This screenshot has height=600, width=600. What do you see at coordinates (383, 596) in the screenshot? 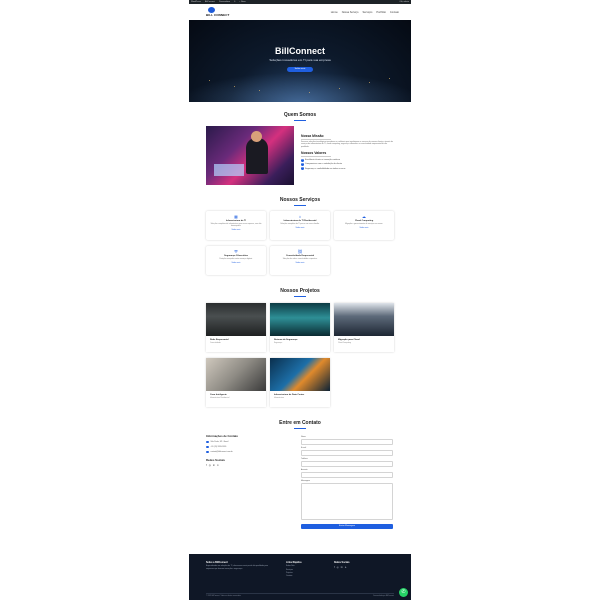
I see `credit: Desenvolvido por BillConnect` at bounding box center [383, 596].